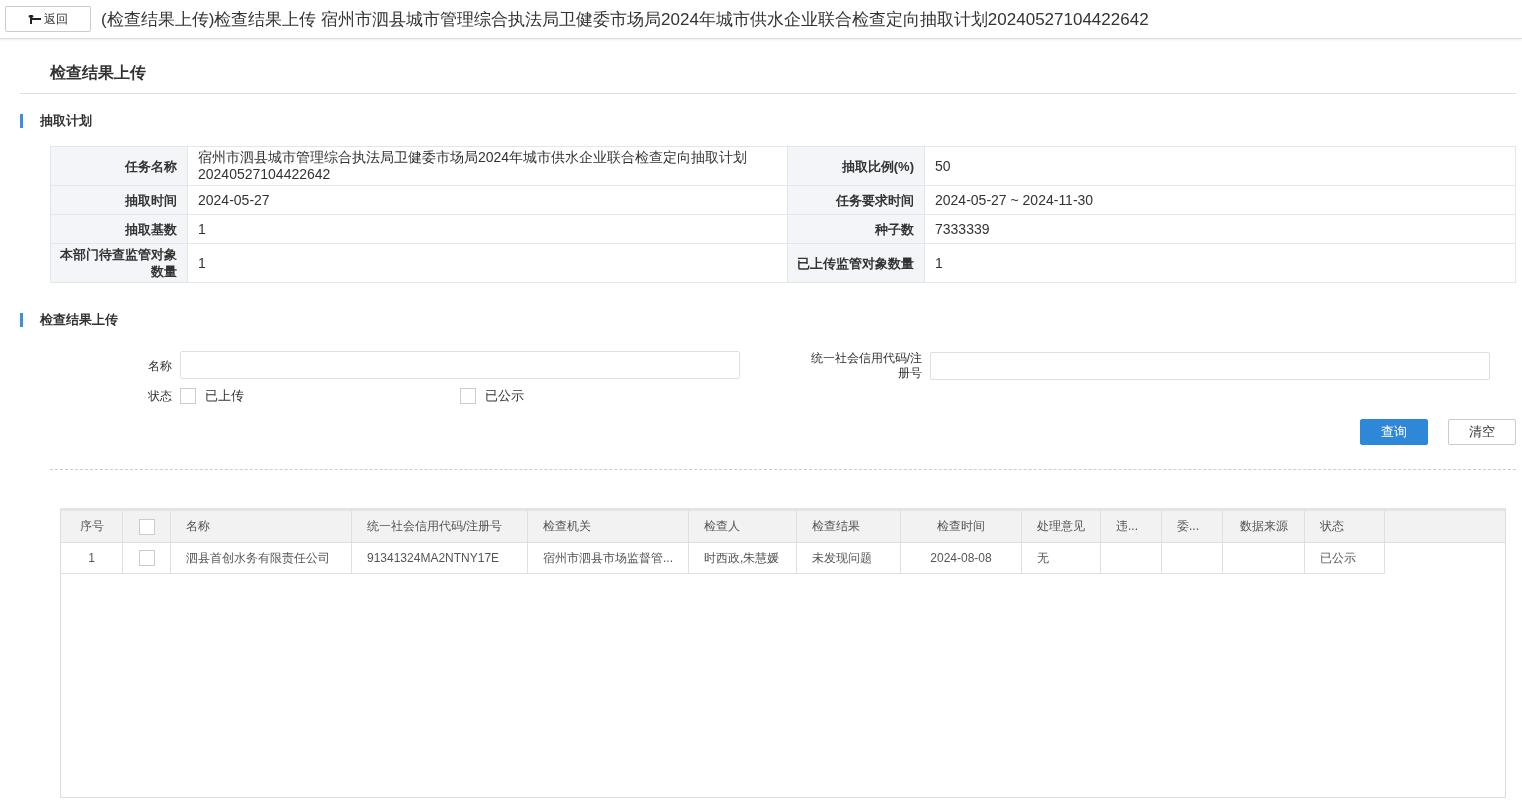  I want to click on field-label: 抽取时间, so click(119, 200).